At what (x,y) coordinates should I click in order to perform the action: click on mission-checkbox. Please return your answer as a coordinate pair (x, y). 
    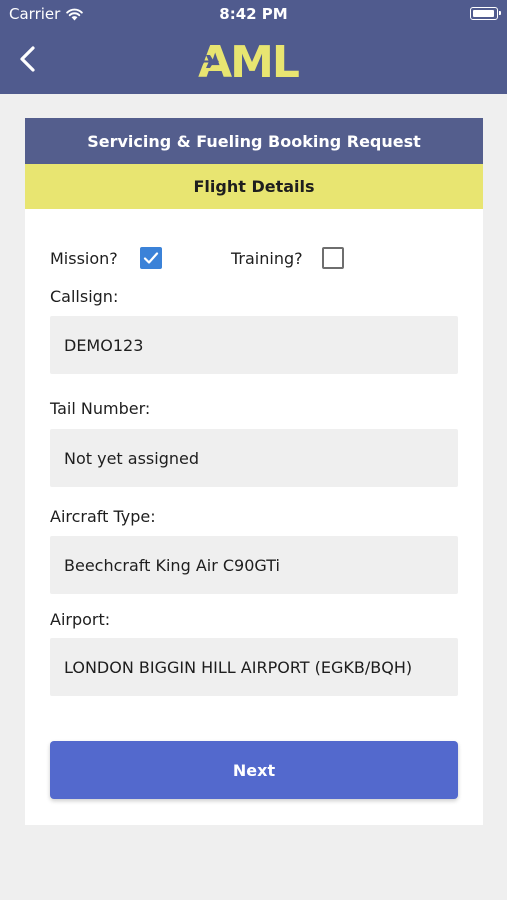
    Looking at the image, I should click on (151, 258).